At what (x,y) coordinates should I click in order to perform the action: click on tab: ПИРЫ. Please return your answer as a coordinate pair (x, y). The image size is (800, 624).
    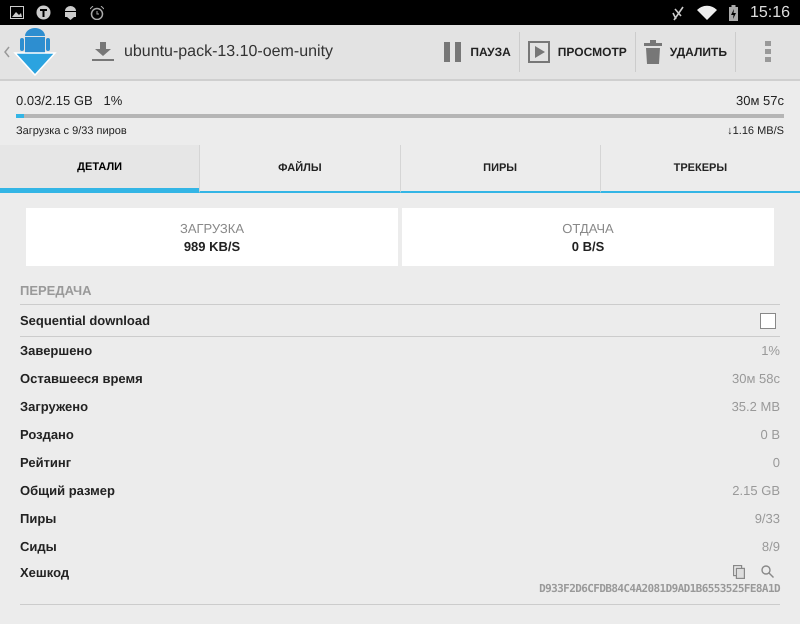
    Looking at the image, I should click on (500, 169).